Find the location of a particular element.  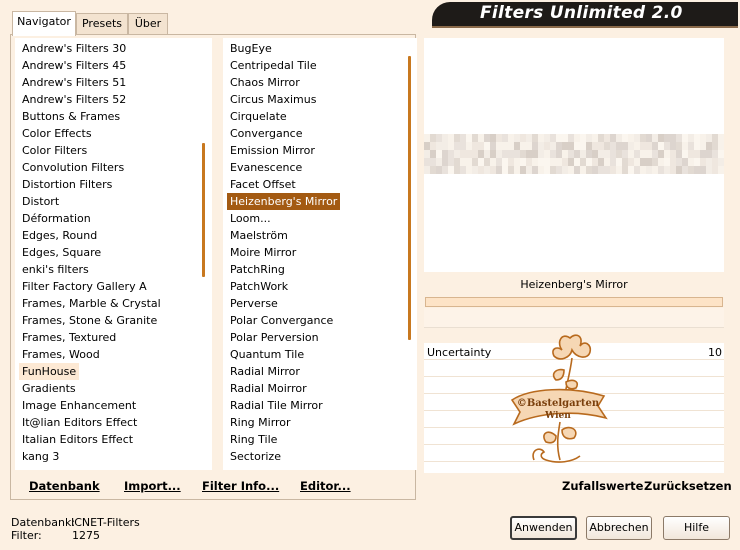

category-list-item: Gradients is located at coordinates (49, 388).